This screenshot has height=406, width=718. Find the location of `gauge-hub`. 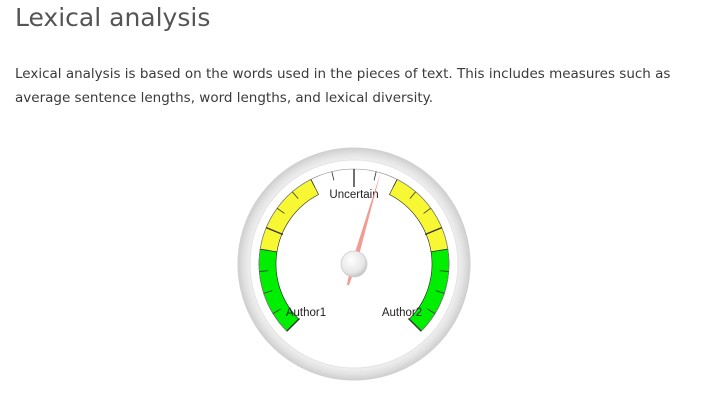

gauge-hub is located at coordinates (354, 264).